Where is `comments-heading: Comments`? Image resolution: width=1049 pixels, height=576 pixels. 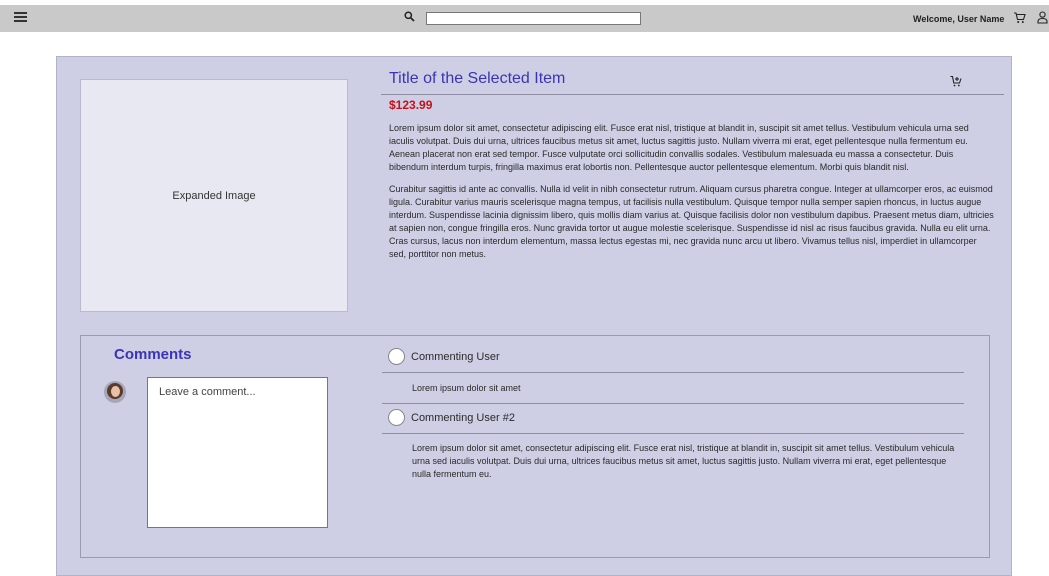
comments-heading: Comments is located at coordinates (153, 354).